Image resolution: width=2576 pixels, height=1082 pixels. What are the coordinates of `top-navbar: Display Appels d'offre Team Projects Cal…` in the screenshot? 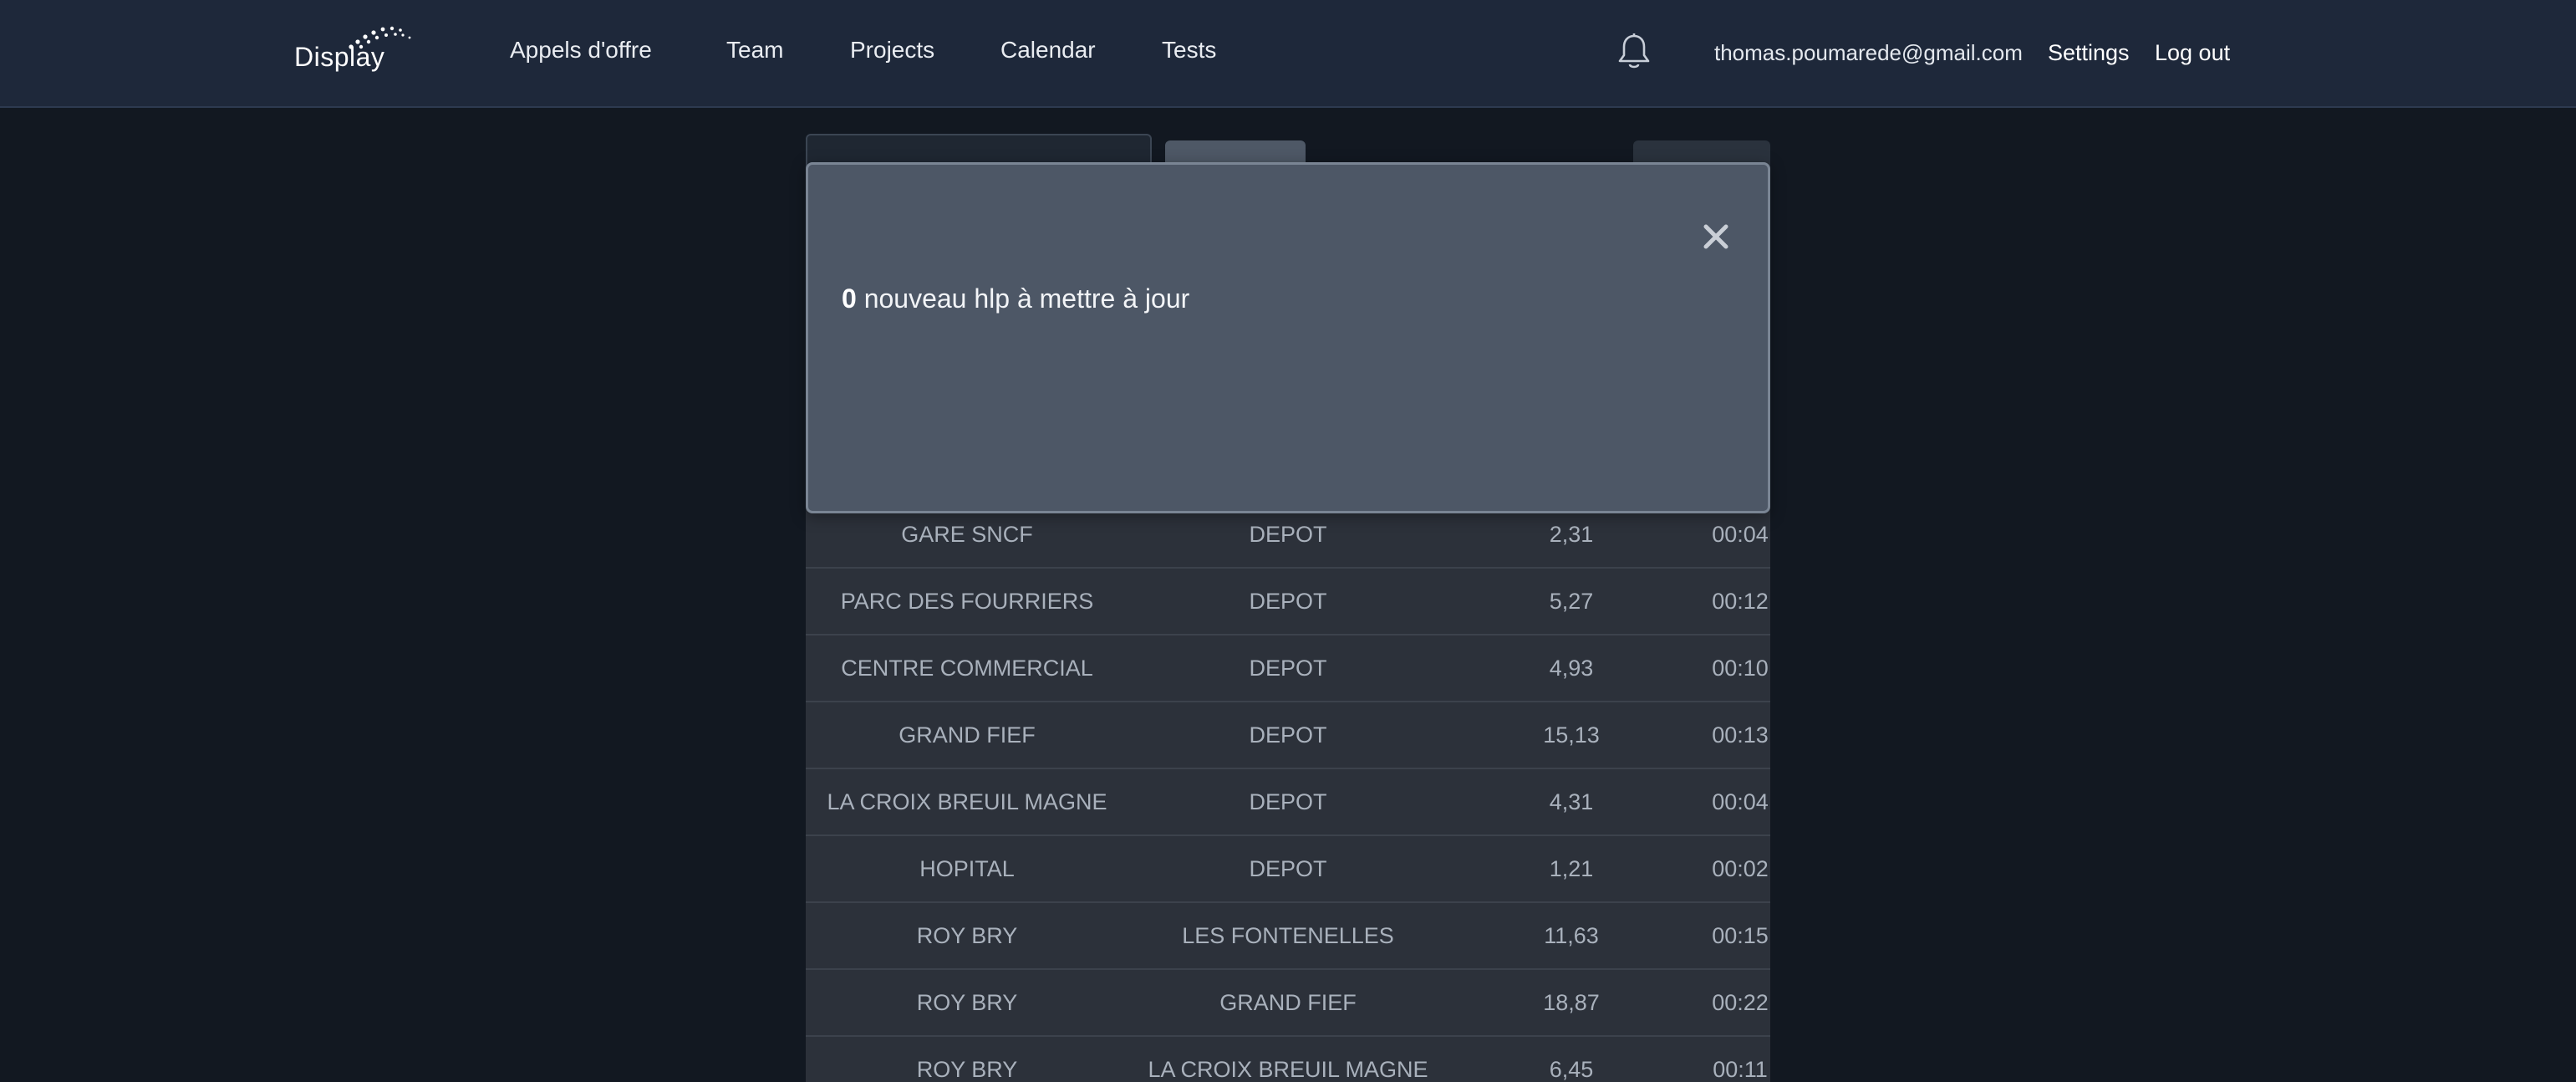 It's located at (1288, 54).